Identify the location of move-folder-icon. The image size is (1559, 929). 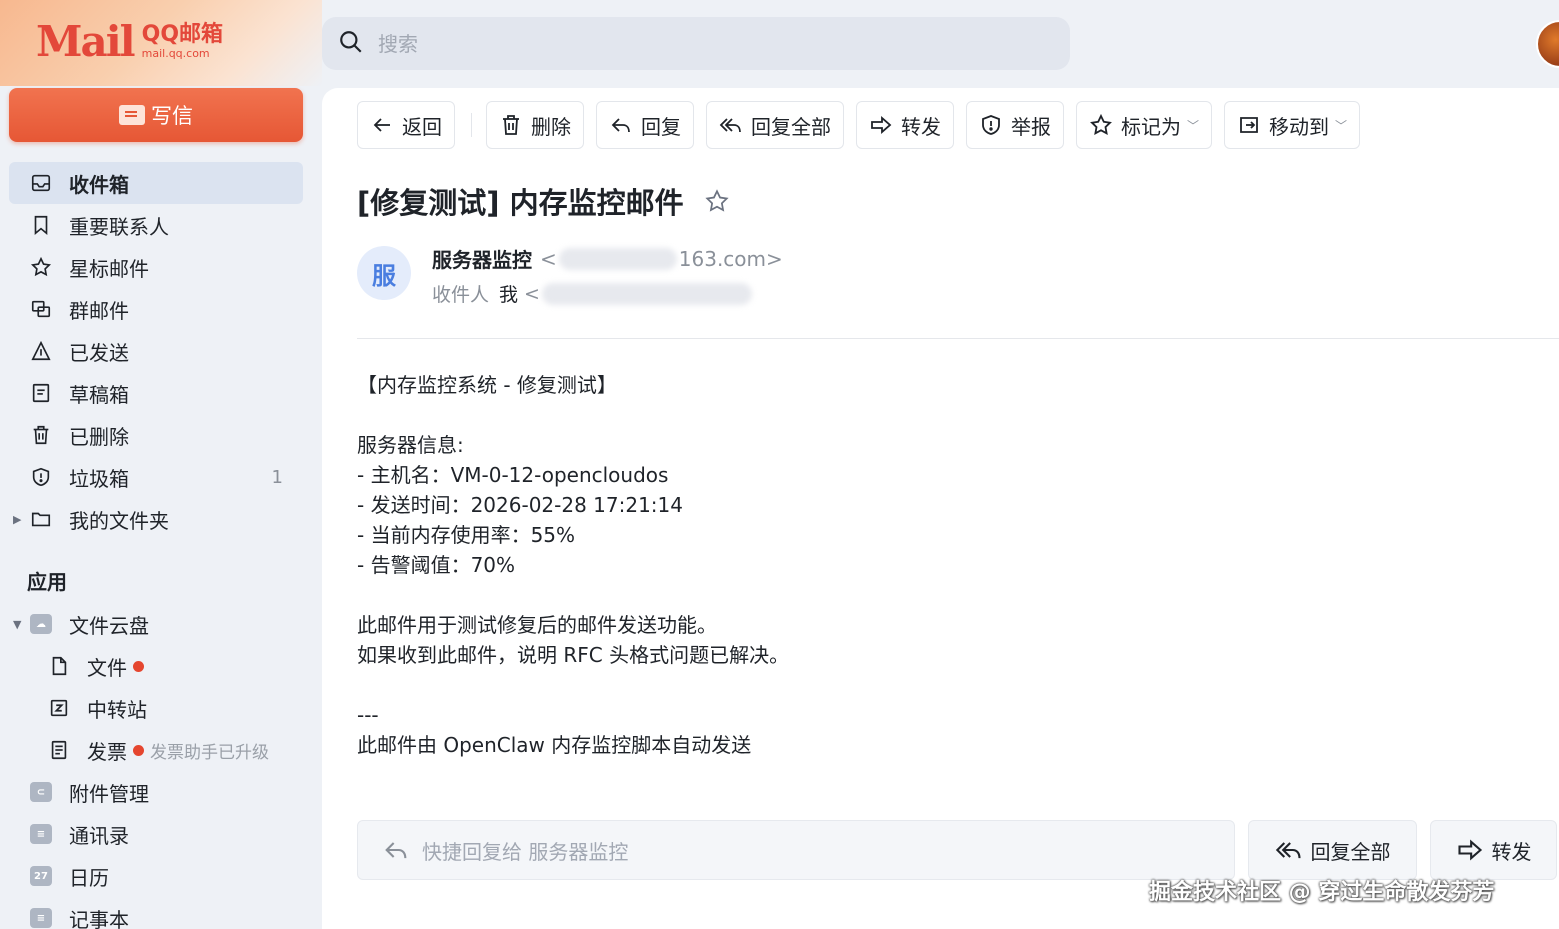
(1249, 125).